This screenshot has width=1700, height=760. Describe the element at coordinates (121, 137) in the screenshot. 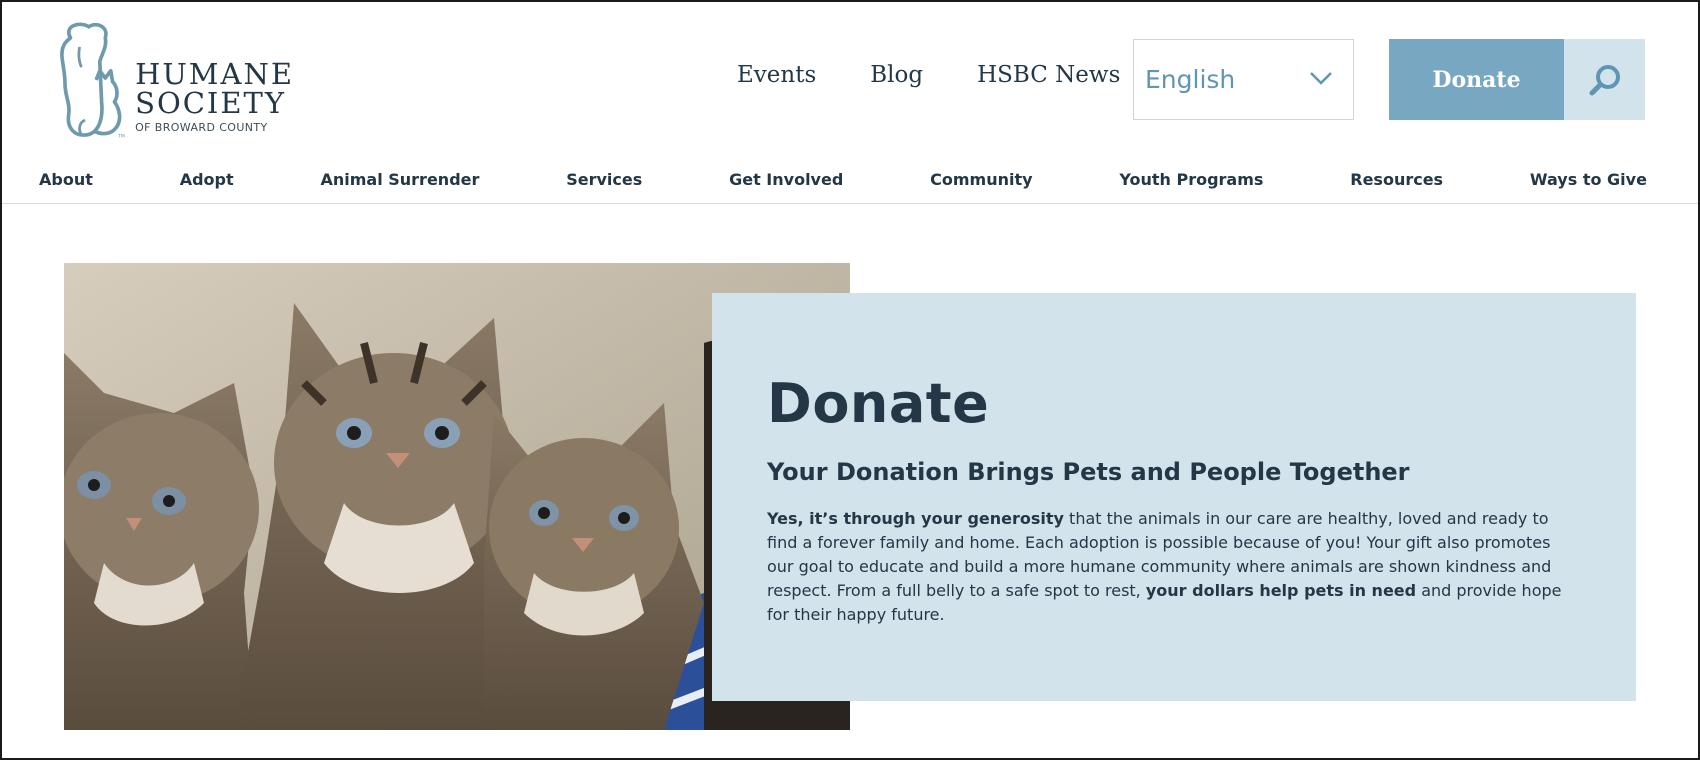

I see `logo-tm: TM` at that location.